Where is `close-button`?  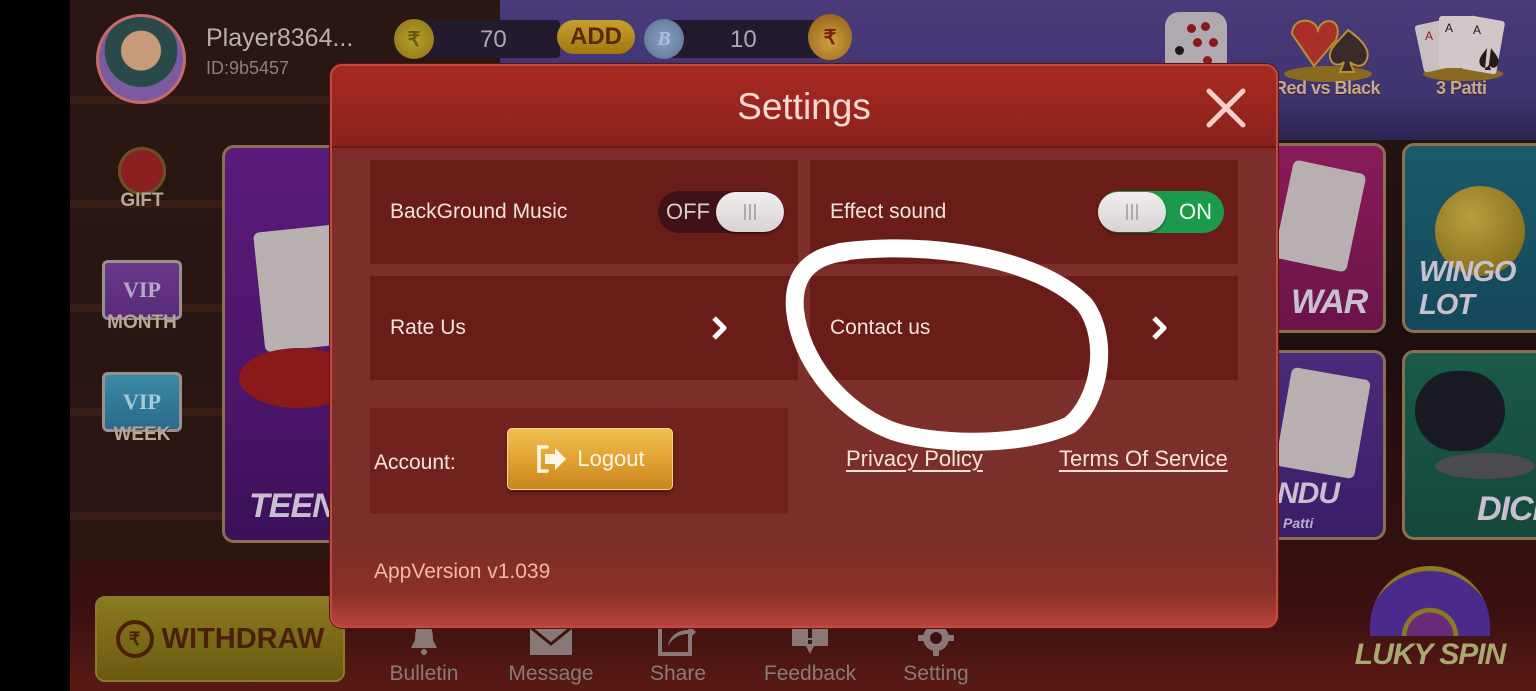
close-button is located at coordinates (1226, 108).